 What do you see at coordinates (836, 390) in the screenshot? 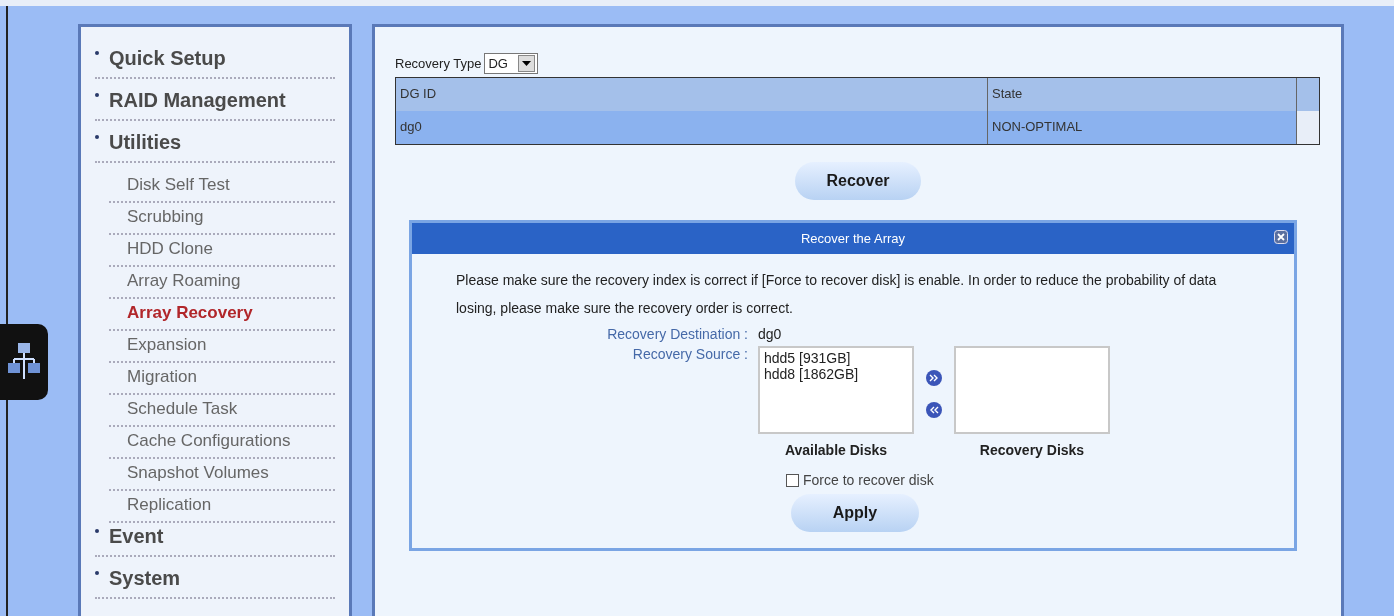
I see `available-disks-list: hdd5 [931GB] hdd8 [1862GB]` at bounding box center [836, 390].